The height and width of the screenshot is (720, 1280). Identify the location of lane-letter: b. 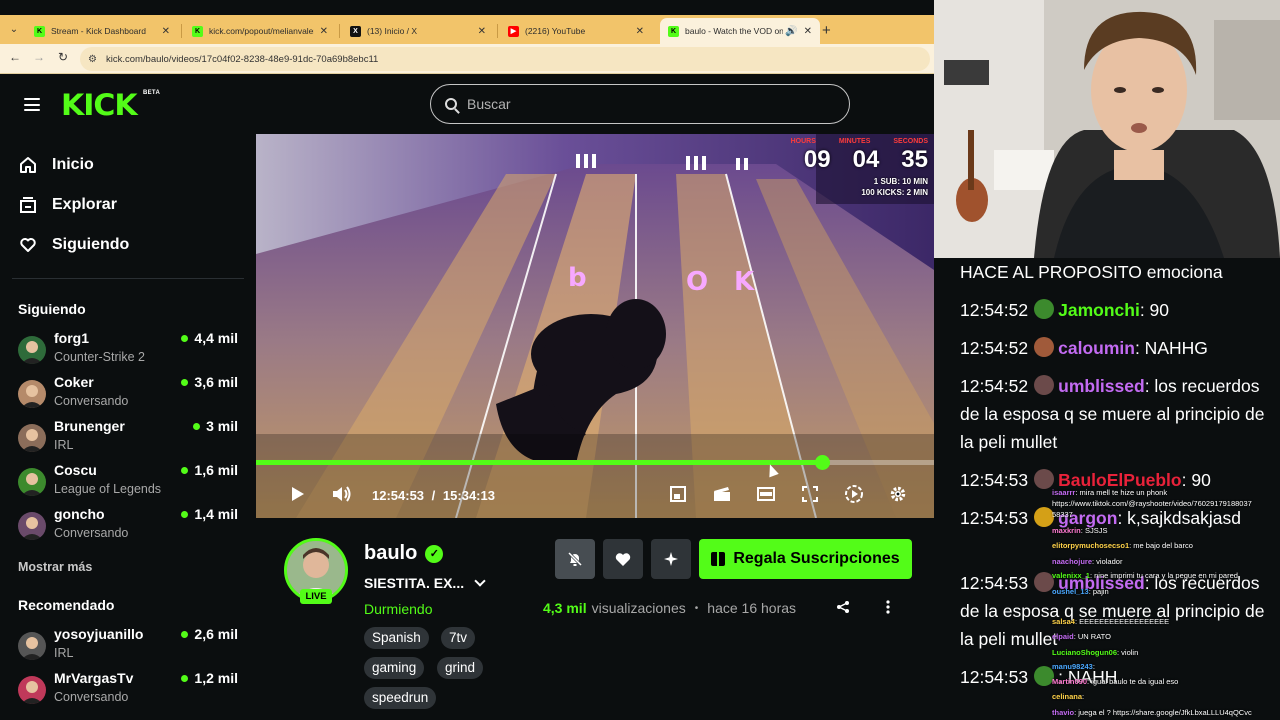
(577, 278).